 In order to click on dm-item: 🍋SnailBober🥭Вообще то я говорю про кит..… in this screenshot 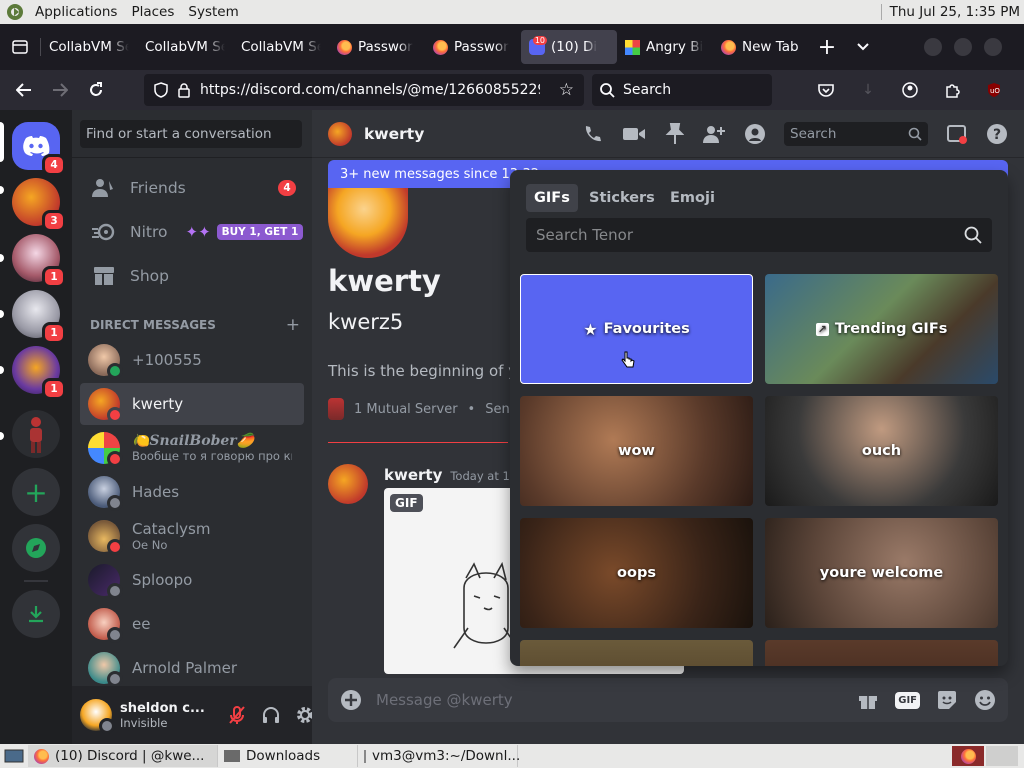, I will do `click(192, 448)`.